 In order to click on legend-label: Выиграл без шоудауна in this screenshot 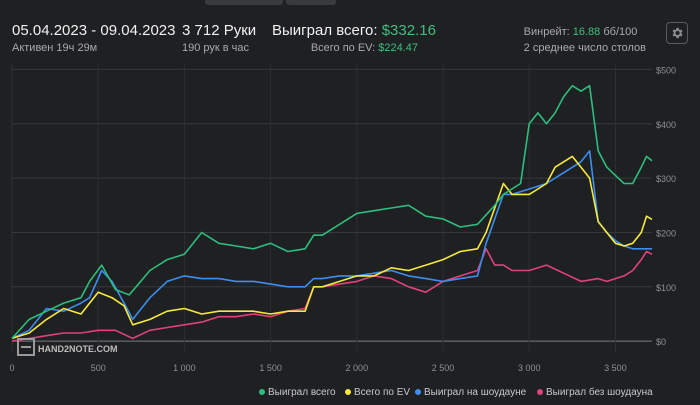, I will do `click(599, 392)`.